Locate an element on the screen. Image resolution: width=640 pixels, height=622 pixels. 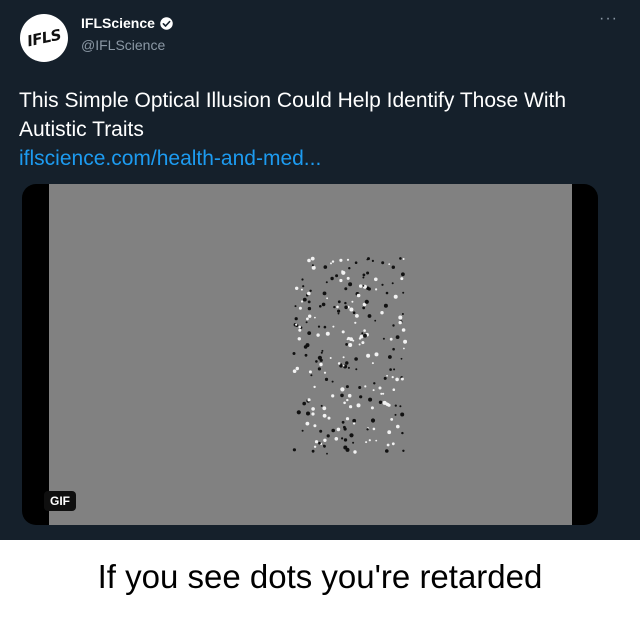
display-name: IFLScience is located at coordinates (127, 23).